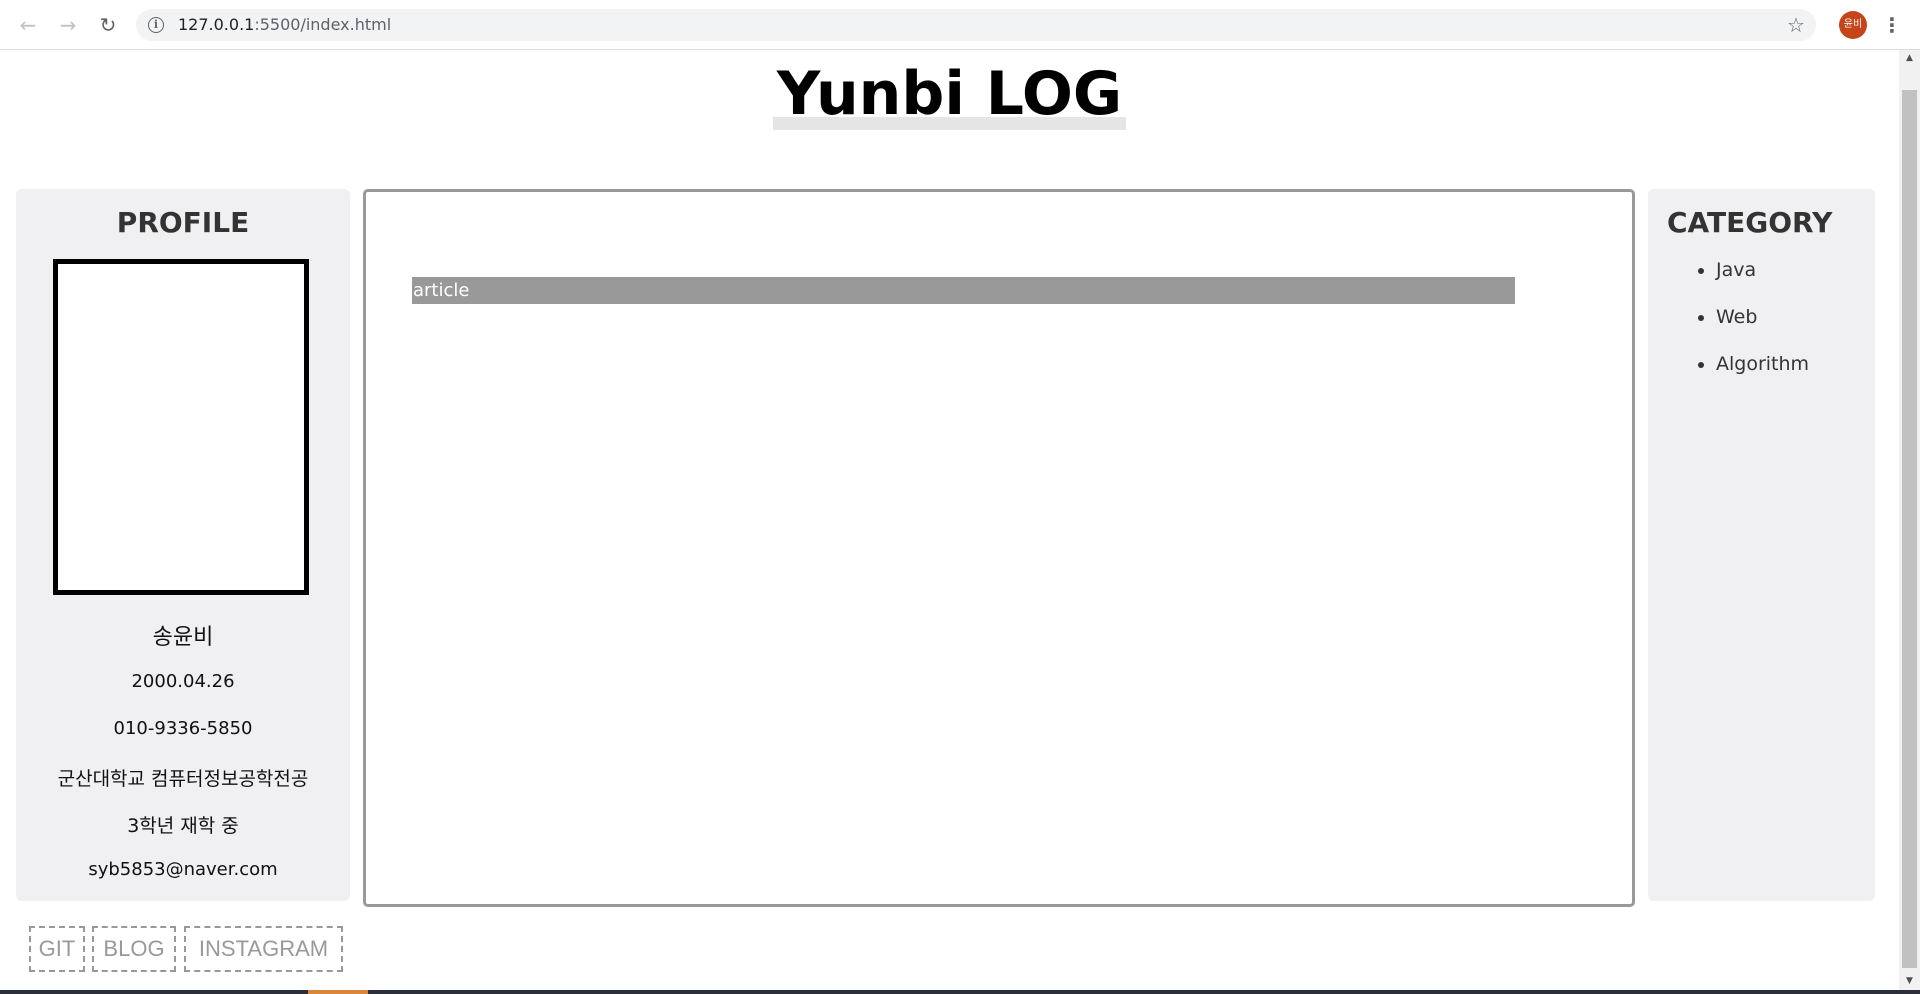  Describe the element at coordinates (1909, 981) in the screenshot. I see `scroll-down-icon: ▼` at that location.